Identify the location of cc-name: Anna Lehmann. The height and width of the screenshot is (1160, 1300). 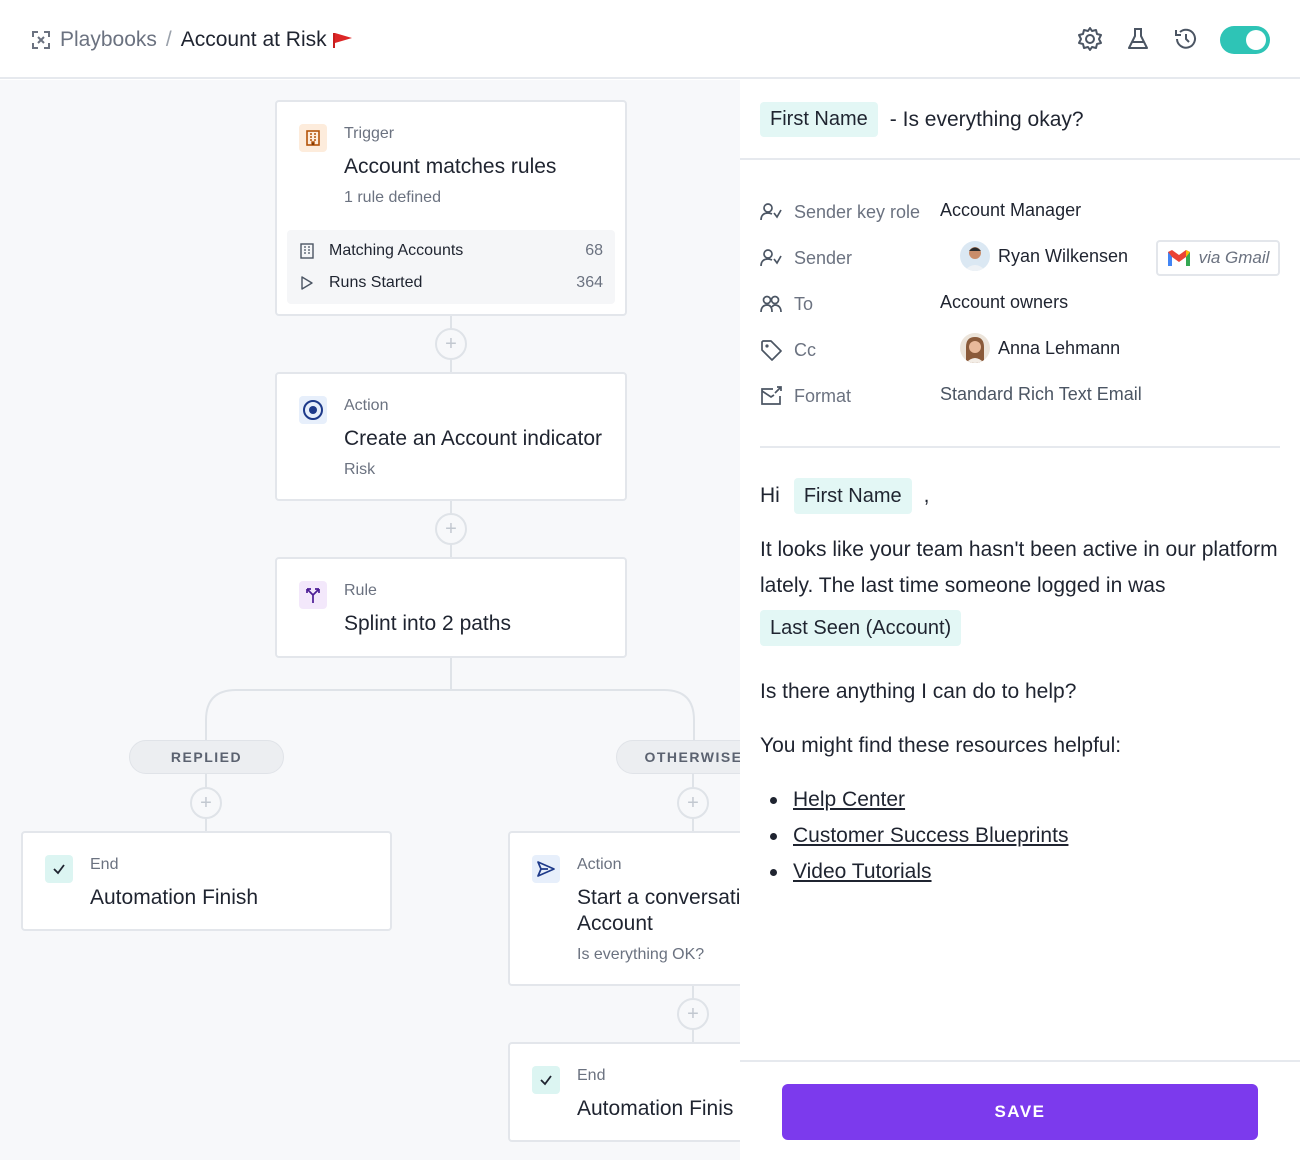
(1059, 347).